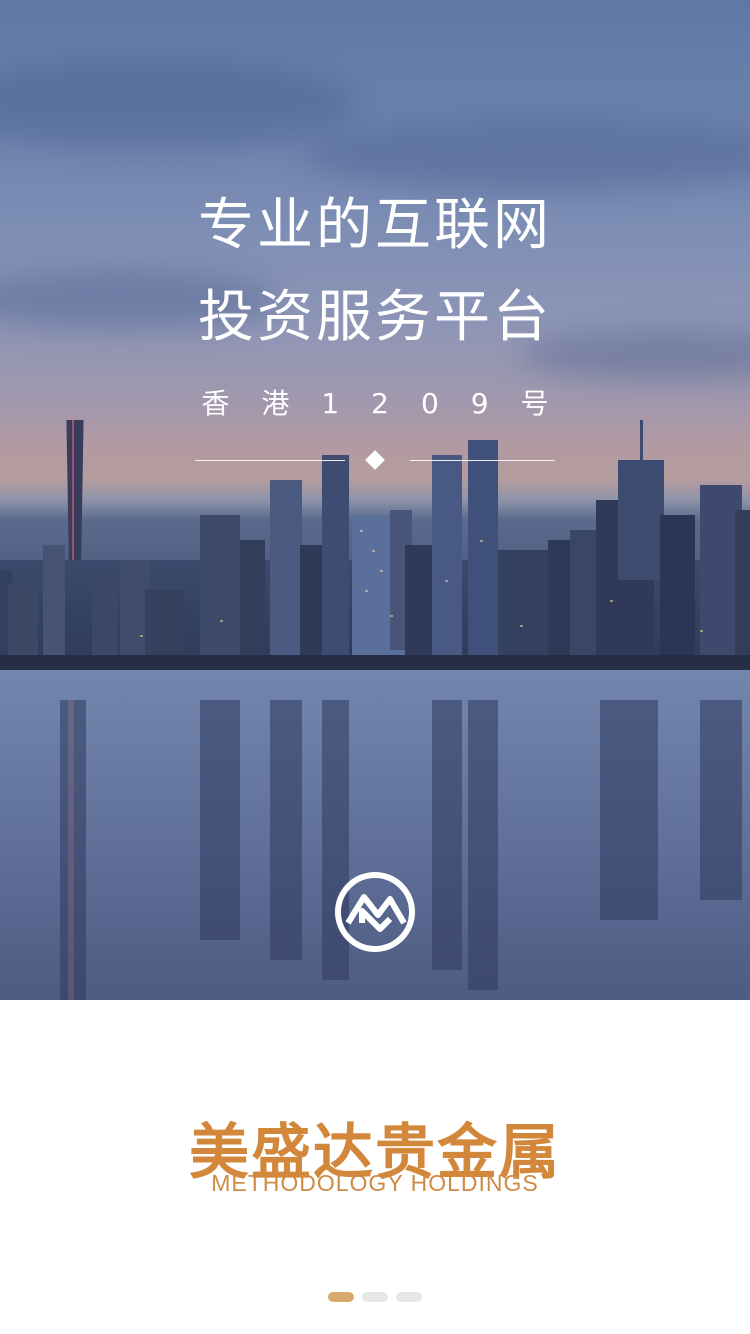  I want to click on hero-headline: 专业的互联网 投资服务平台, so click(375, 272).